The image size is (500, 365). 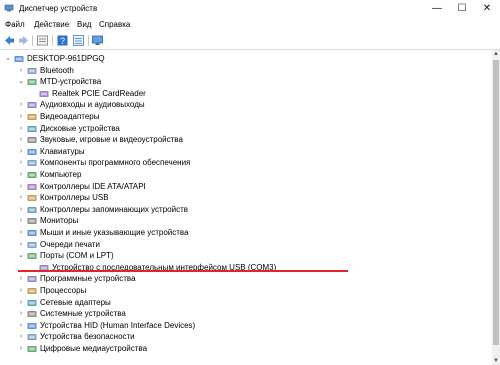 I want to click on disk-drive-icon, so click(x=32, y=129).